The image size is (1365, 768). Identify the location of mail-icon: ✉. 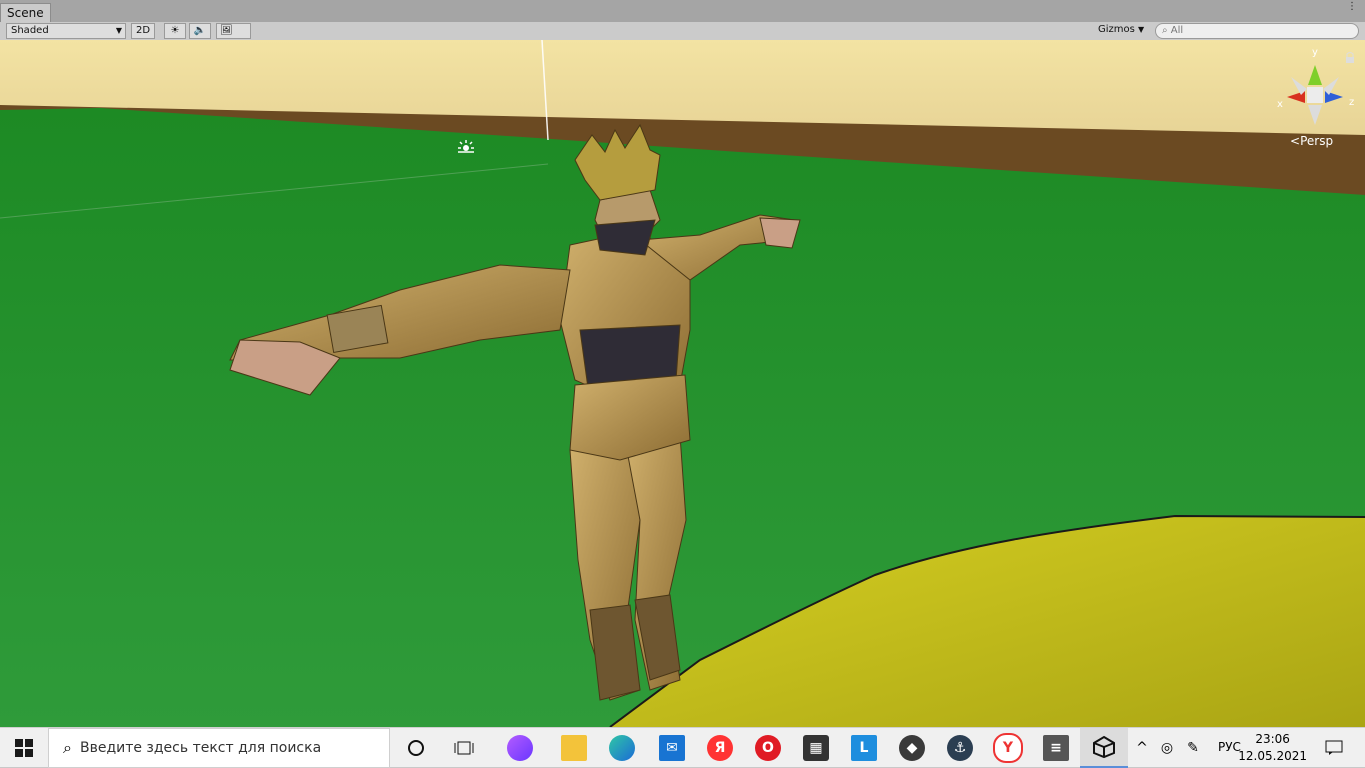
(672, 748).